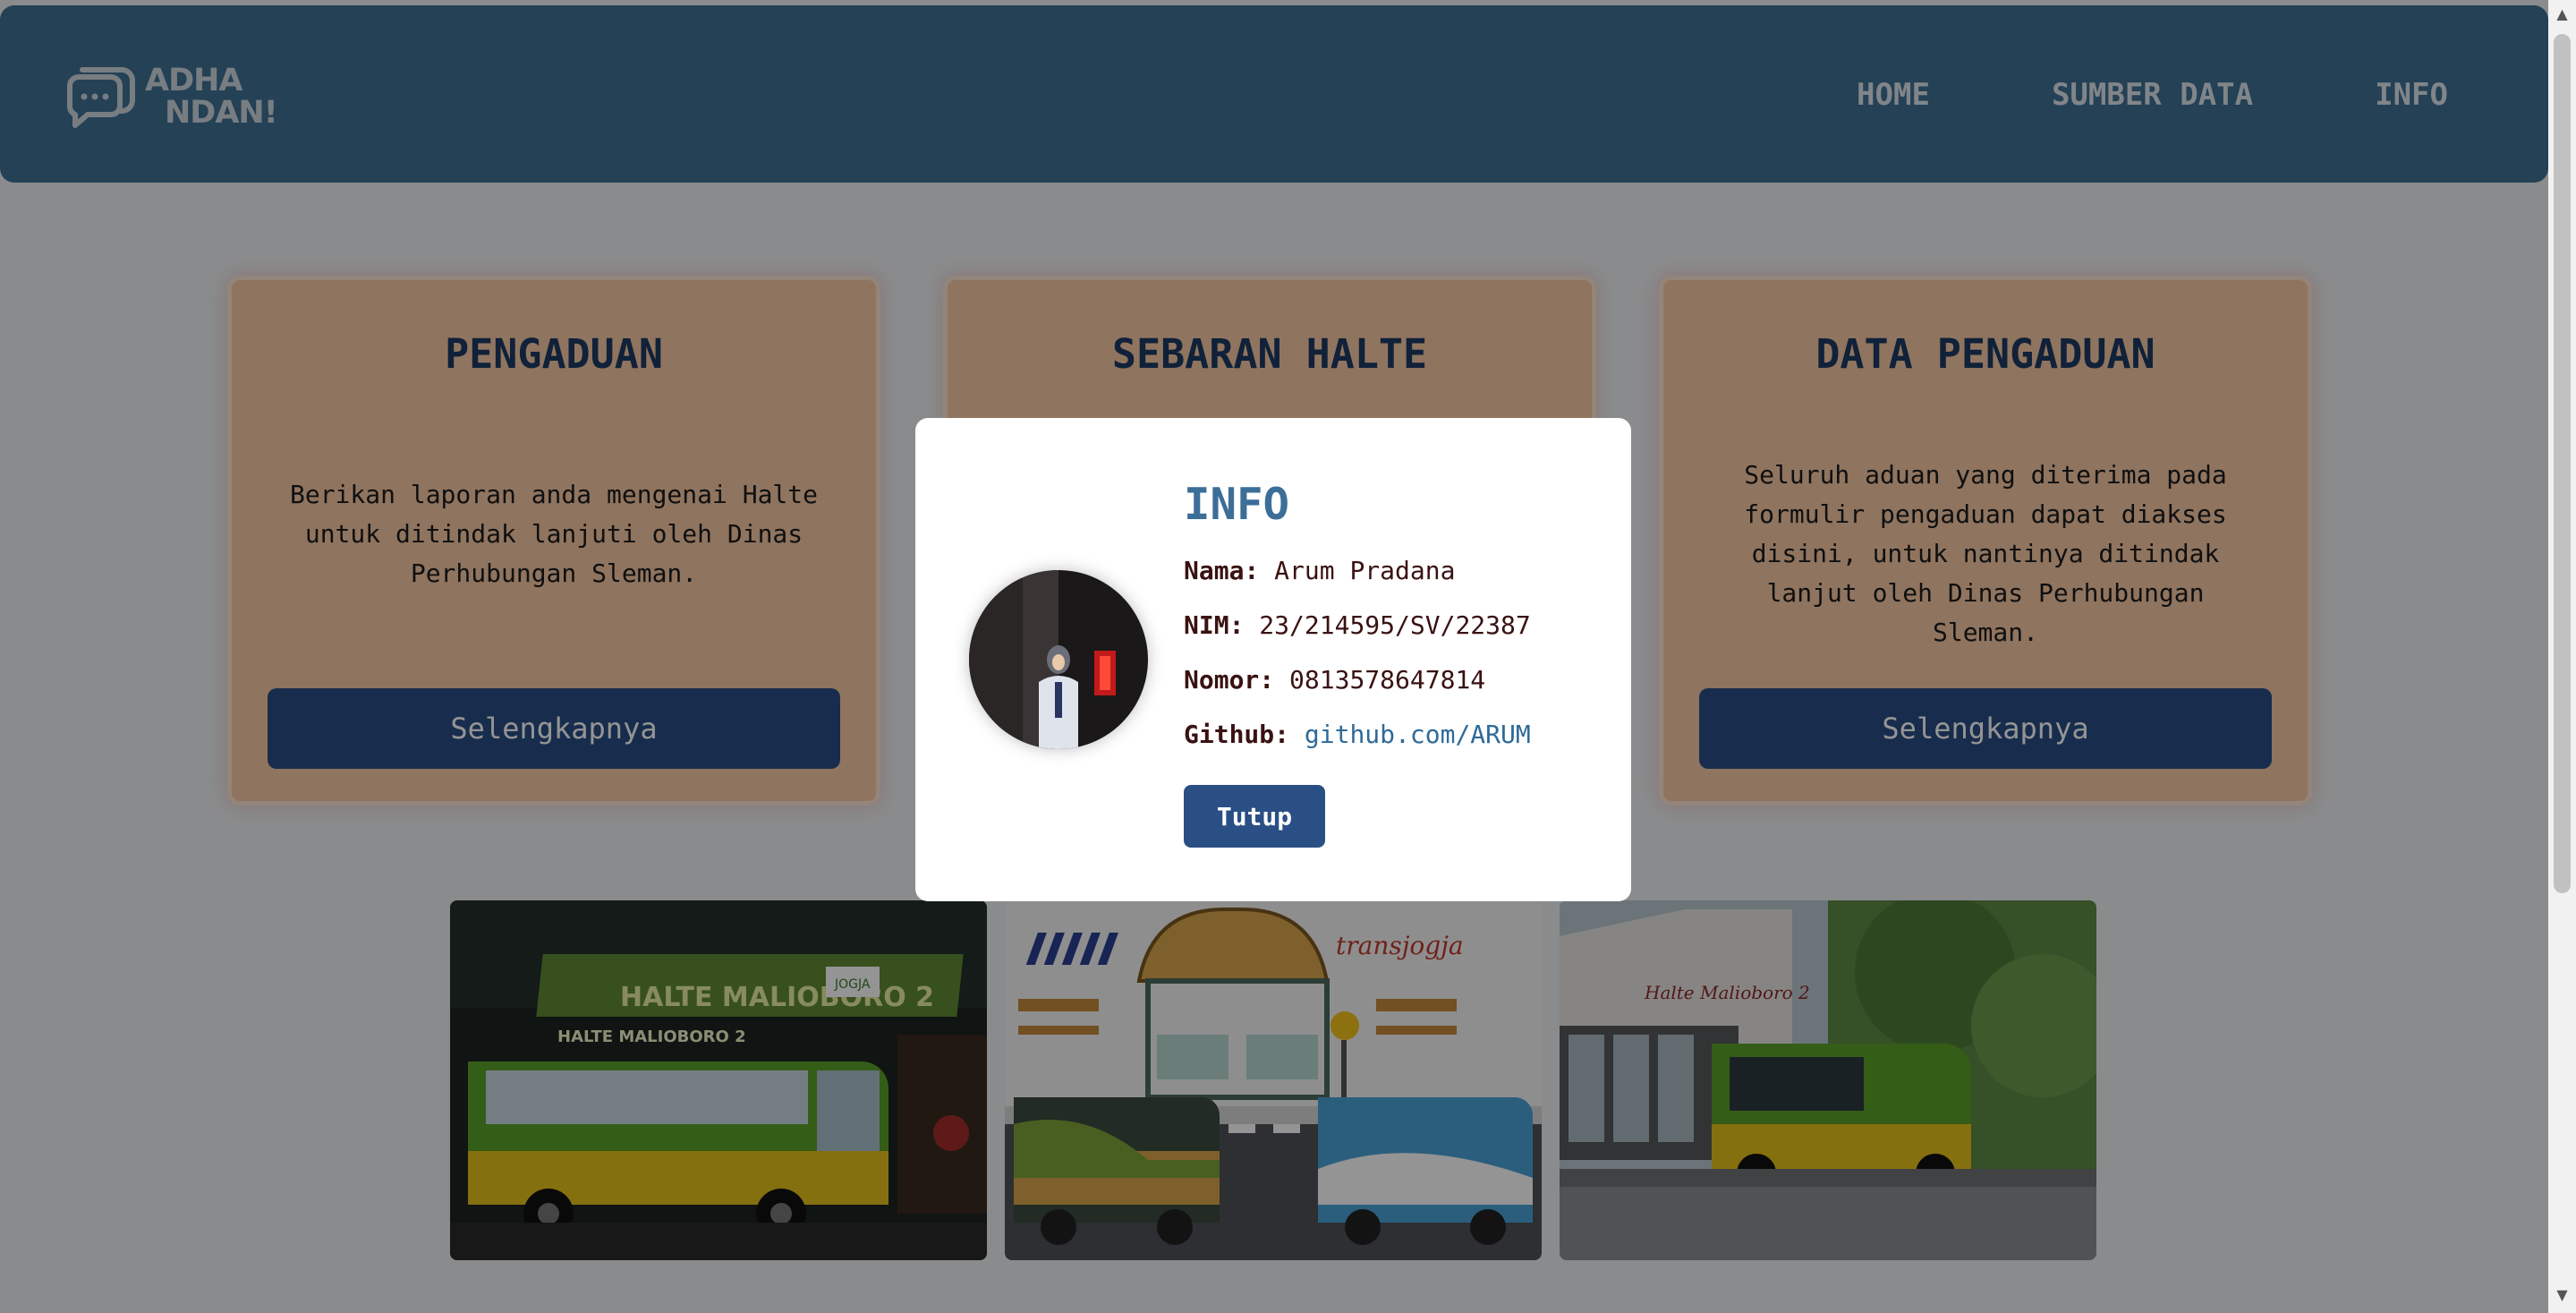 This screenshot has height=1313, width=2576. What do you see at coordinates (2562, 16) in the screenshot?
I see `scroll-up-icon: ▲` at bounding box center [2562, 16].